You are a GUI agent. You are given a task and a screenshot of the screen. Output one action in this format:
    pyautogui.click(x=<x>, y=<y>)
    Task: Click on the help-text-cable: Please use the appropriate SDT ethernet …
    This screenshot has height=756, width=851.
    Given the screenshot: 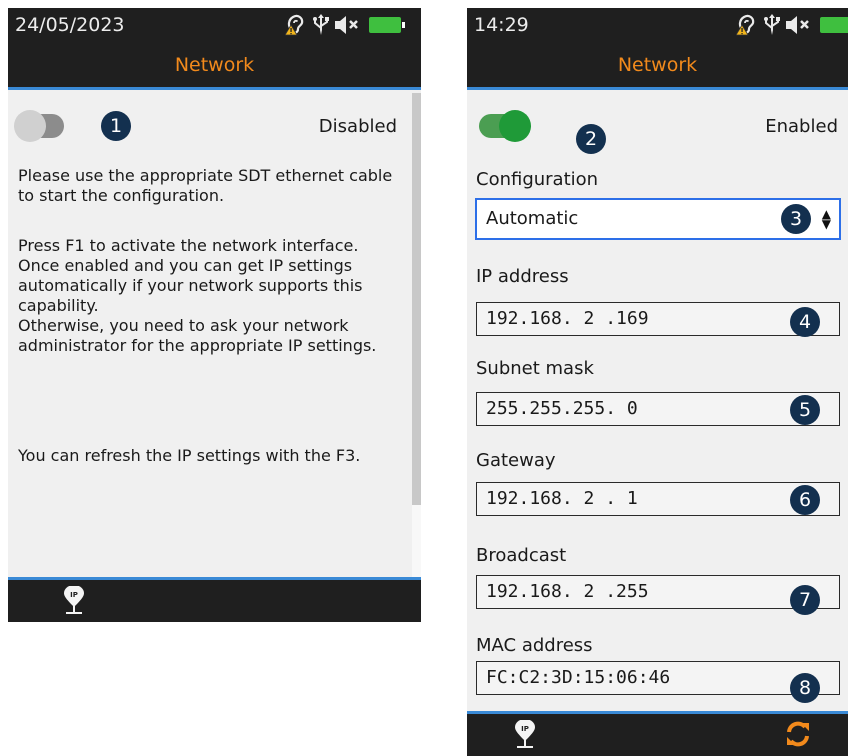 What is the action you would take?
    pyautogui.click(x=205, y=185)
    